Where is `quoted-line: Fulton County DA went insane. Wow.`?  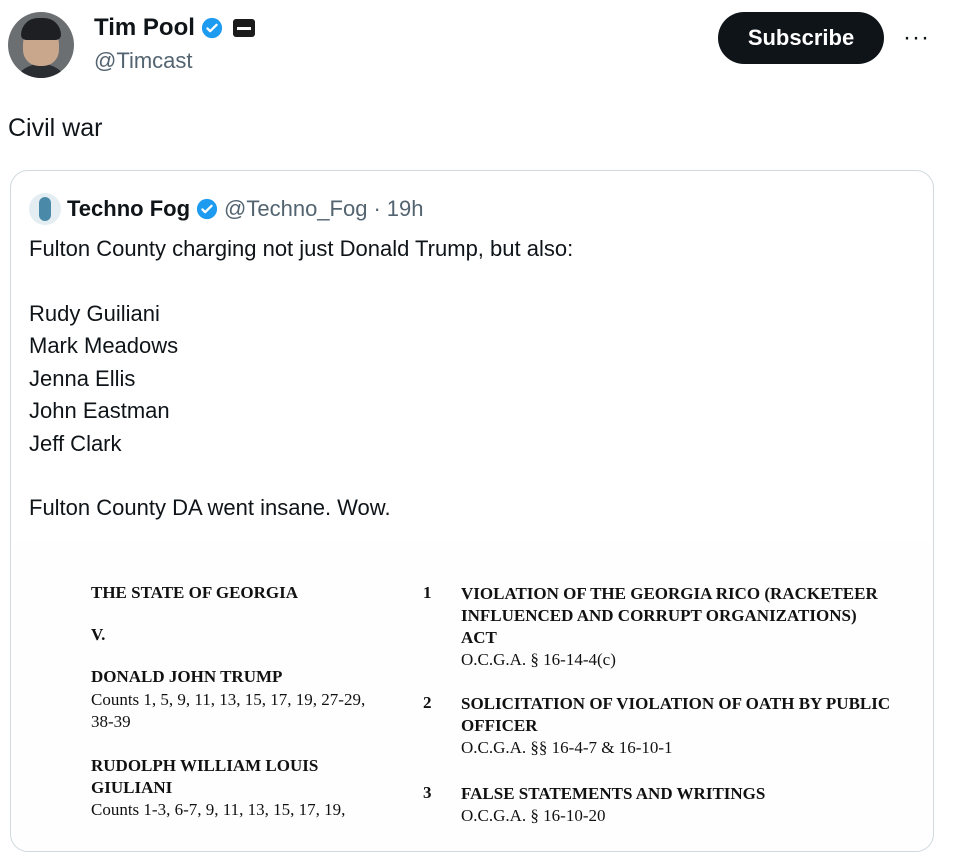 quoted-line: Fulton County DA went insane. Wow. is located at coordinates (210, 507).